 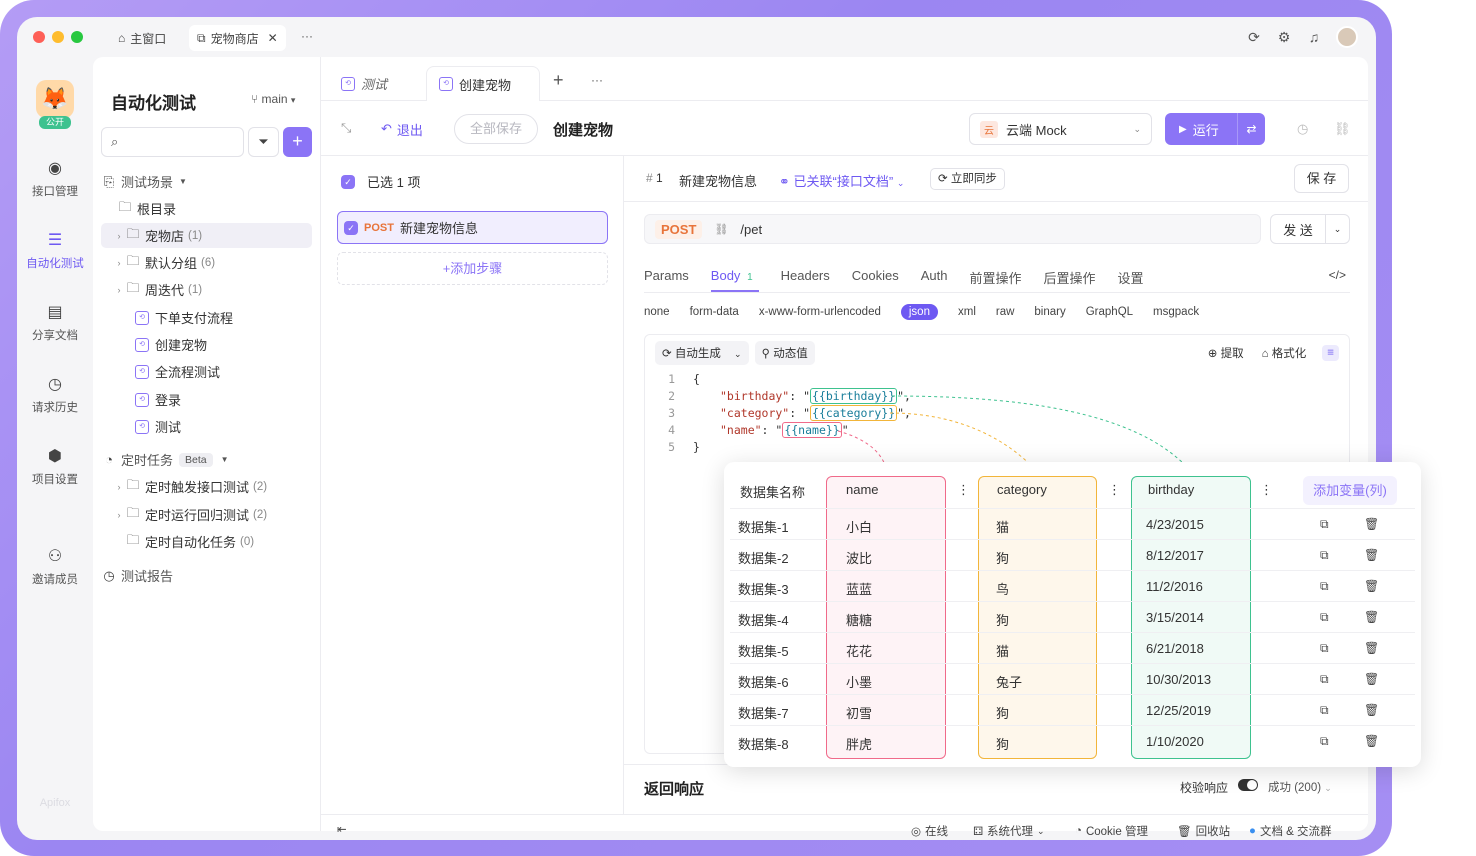 I want to click on environment-select: 云 云端 Mock ⌄, so click(x=1060, y=129).